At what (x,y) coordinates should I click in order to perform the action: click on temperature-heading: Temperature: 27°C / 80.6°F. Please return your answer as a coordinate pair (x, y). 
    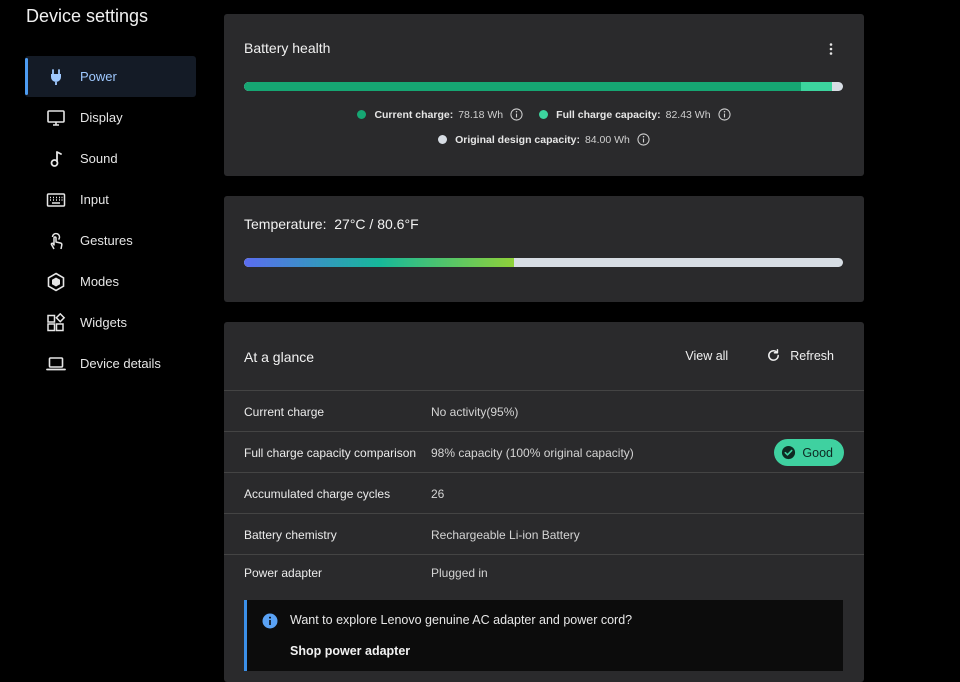
    Looking at the image, I should click on (331, 224).